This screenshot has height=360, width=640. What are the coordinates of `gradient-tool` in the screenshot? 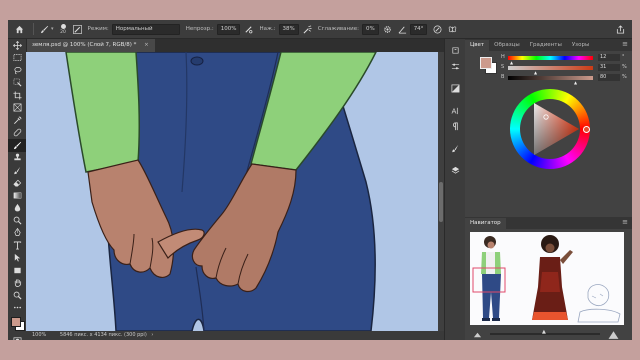 It's located at (17, 195).